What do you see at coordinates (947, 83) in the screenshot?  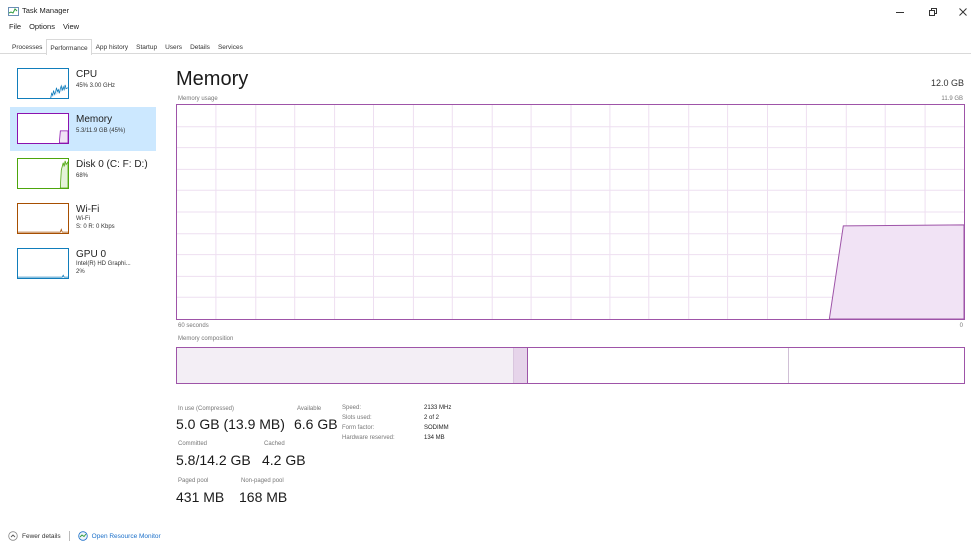 I see `memory-total: 12.0 GB` at bounding box center [947, 83].